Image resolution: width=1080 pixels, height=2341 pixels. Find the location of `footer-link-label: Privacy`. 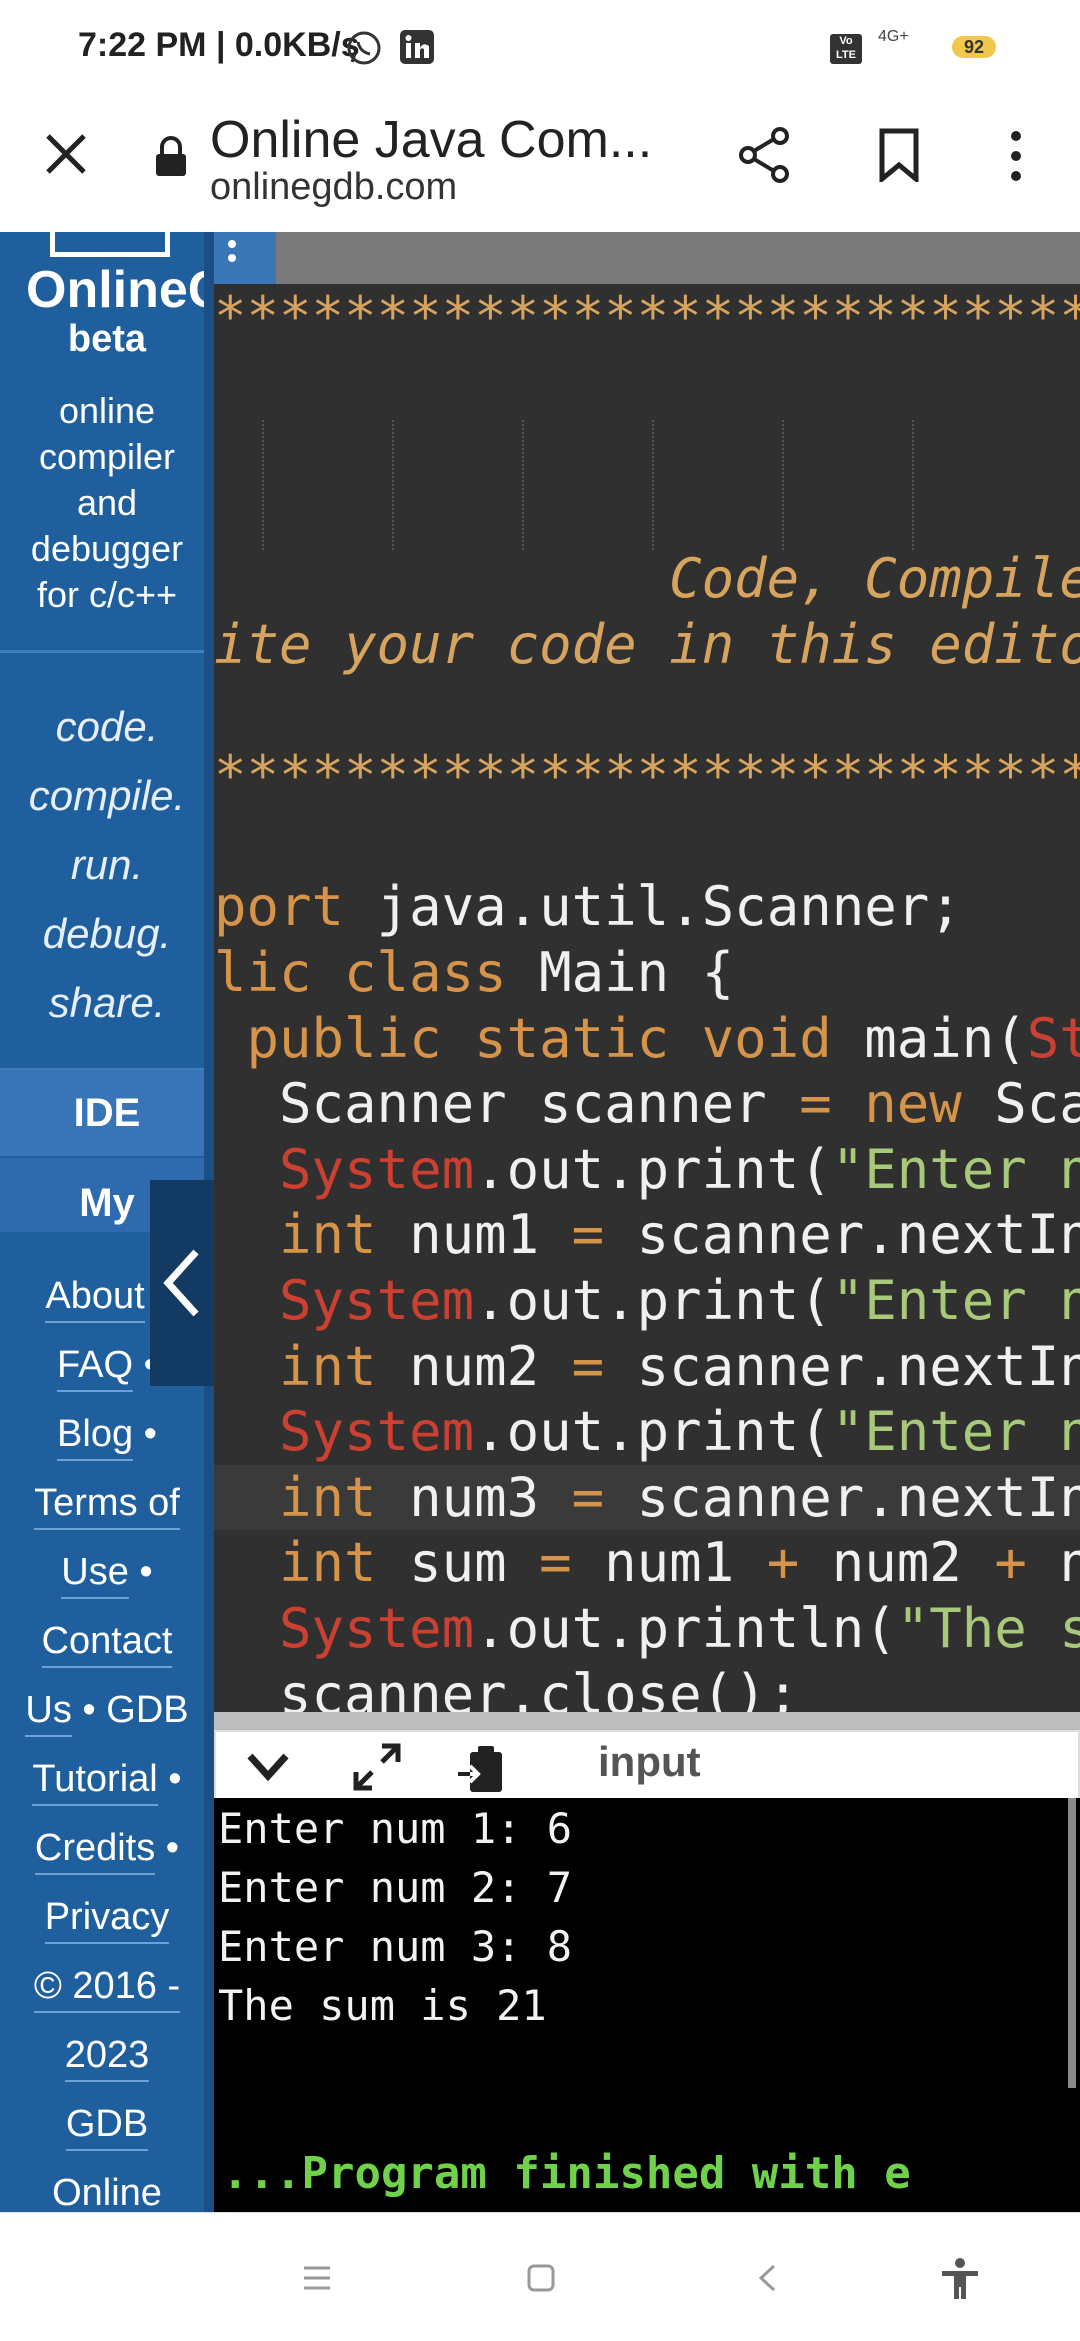

footer-link-label: Privacy is located at coordinates (107, 1920).